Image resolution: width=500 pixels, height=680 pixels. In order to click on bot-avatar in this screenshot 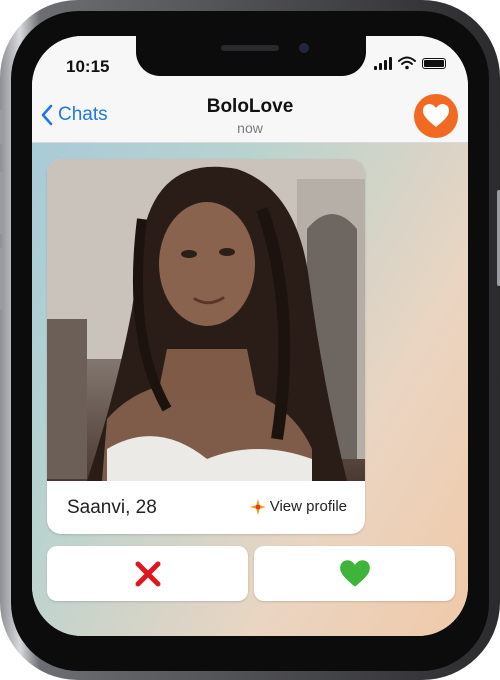, I will do `click(436, 116)`.